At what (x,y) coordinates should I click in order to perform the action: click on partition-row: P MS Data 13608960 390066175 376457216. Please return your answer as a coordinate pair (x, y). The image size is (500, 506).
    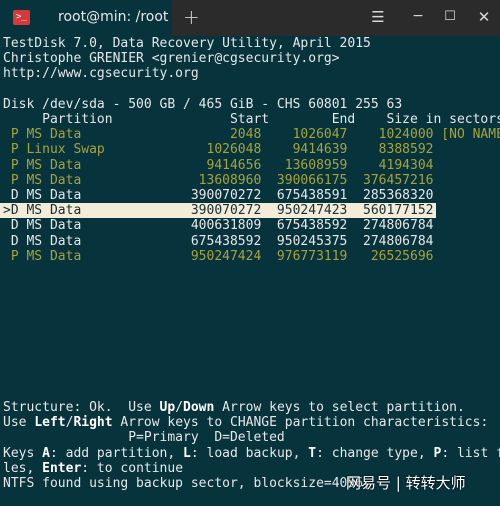
    Looking at the image, I should click on (218, 180).